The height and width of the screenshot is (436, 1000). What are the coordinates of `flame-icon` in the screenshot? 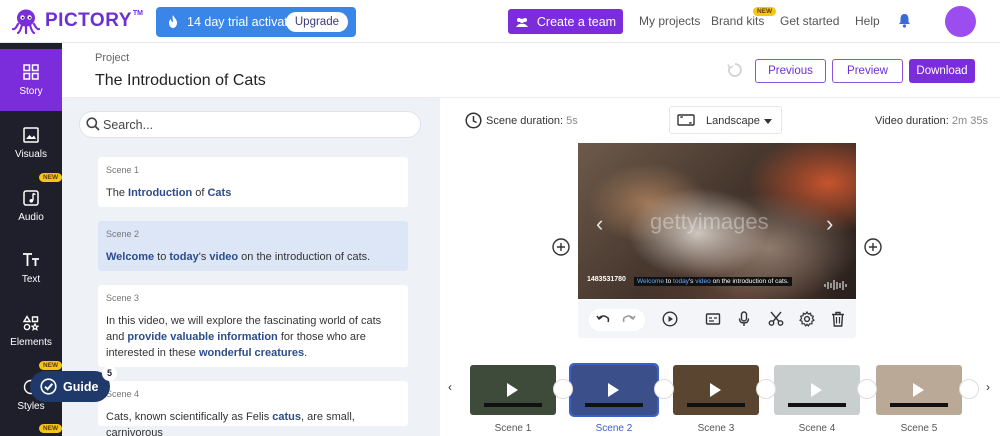 It's located at (173, 21).